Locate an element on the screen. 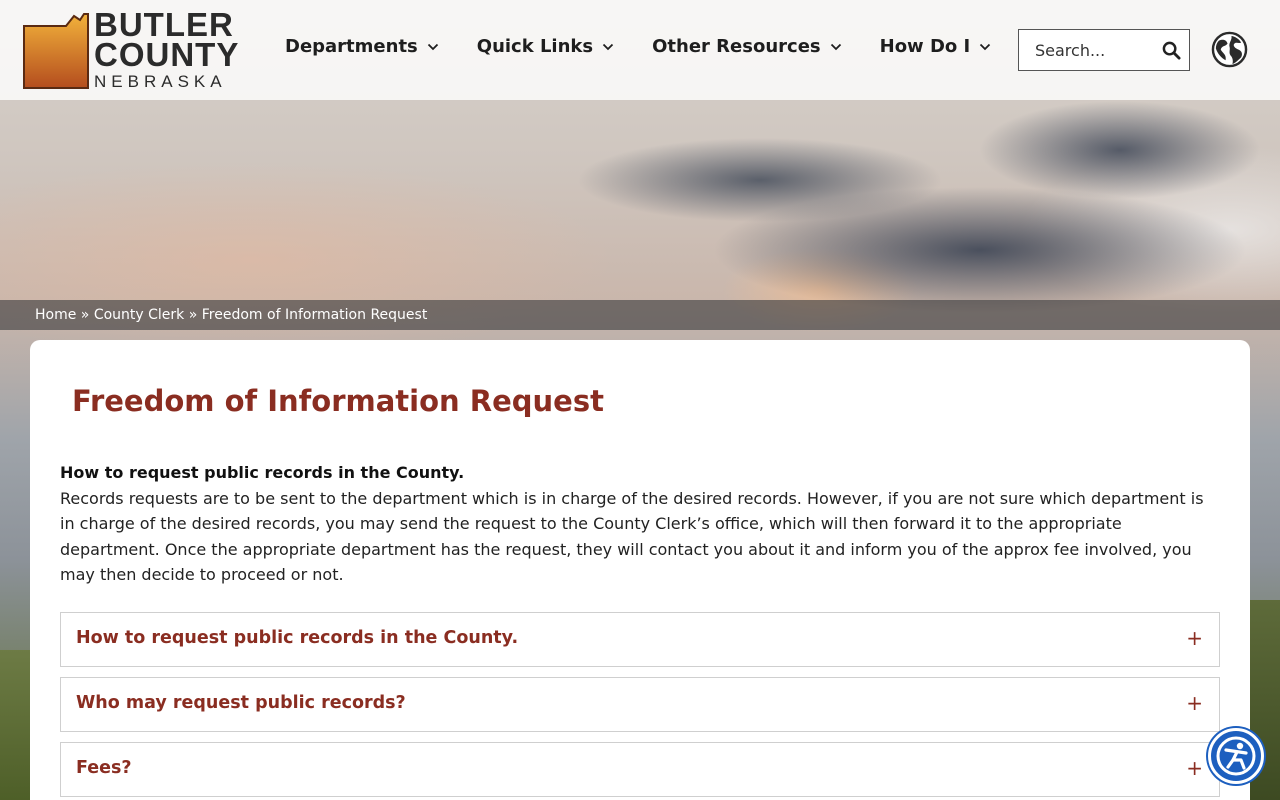 This screenshot has height=800, width=1280. accordion-who-may-request: Who may request public records? + is located at coordinates (640, 704).